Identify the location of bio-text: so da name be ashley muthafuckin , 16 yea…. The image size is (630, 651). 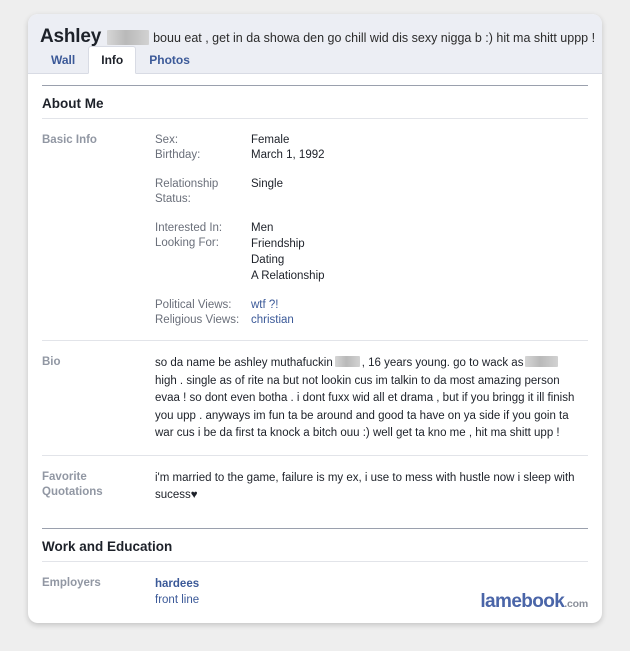
(365, 399).